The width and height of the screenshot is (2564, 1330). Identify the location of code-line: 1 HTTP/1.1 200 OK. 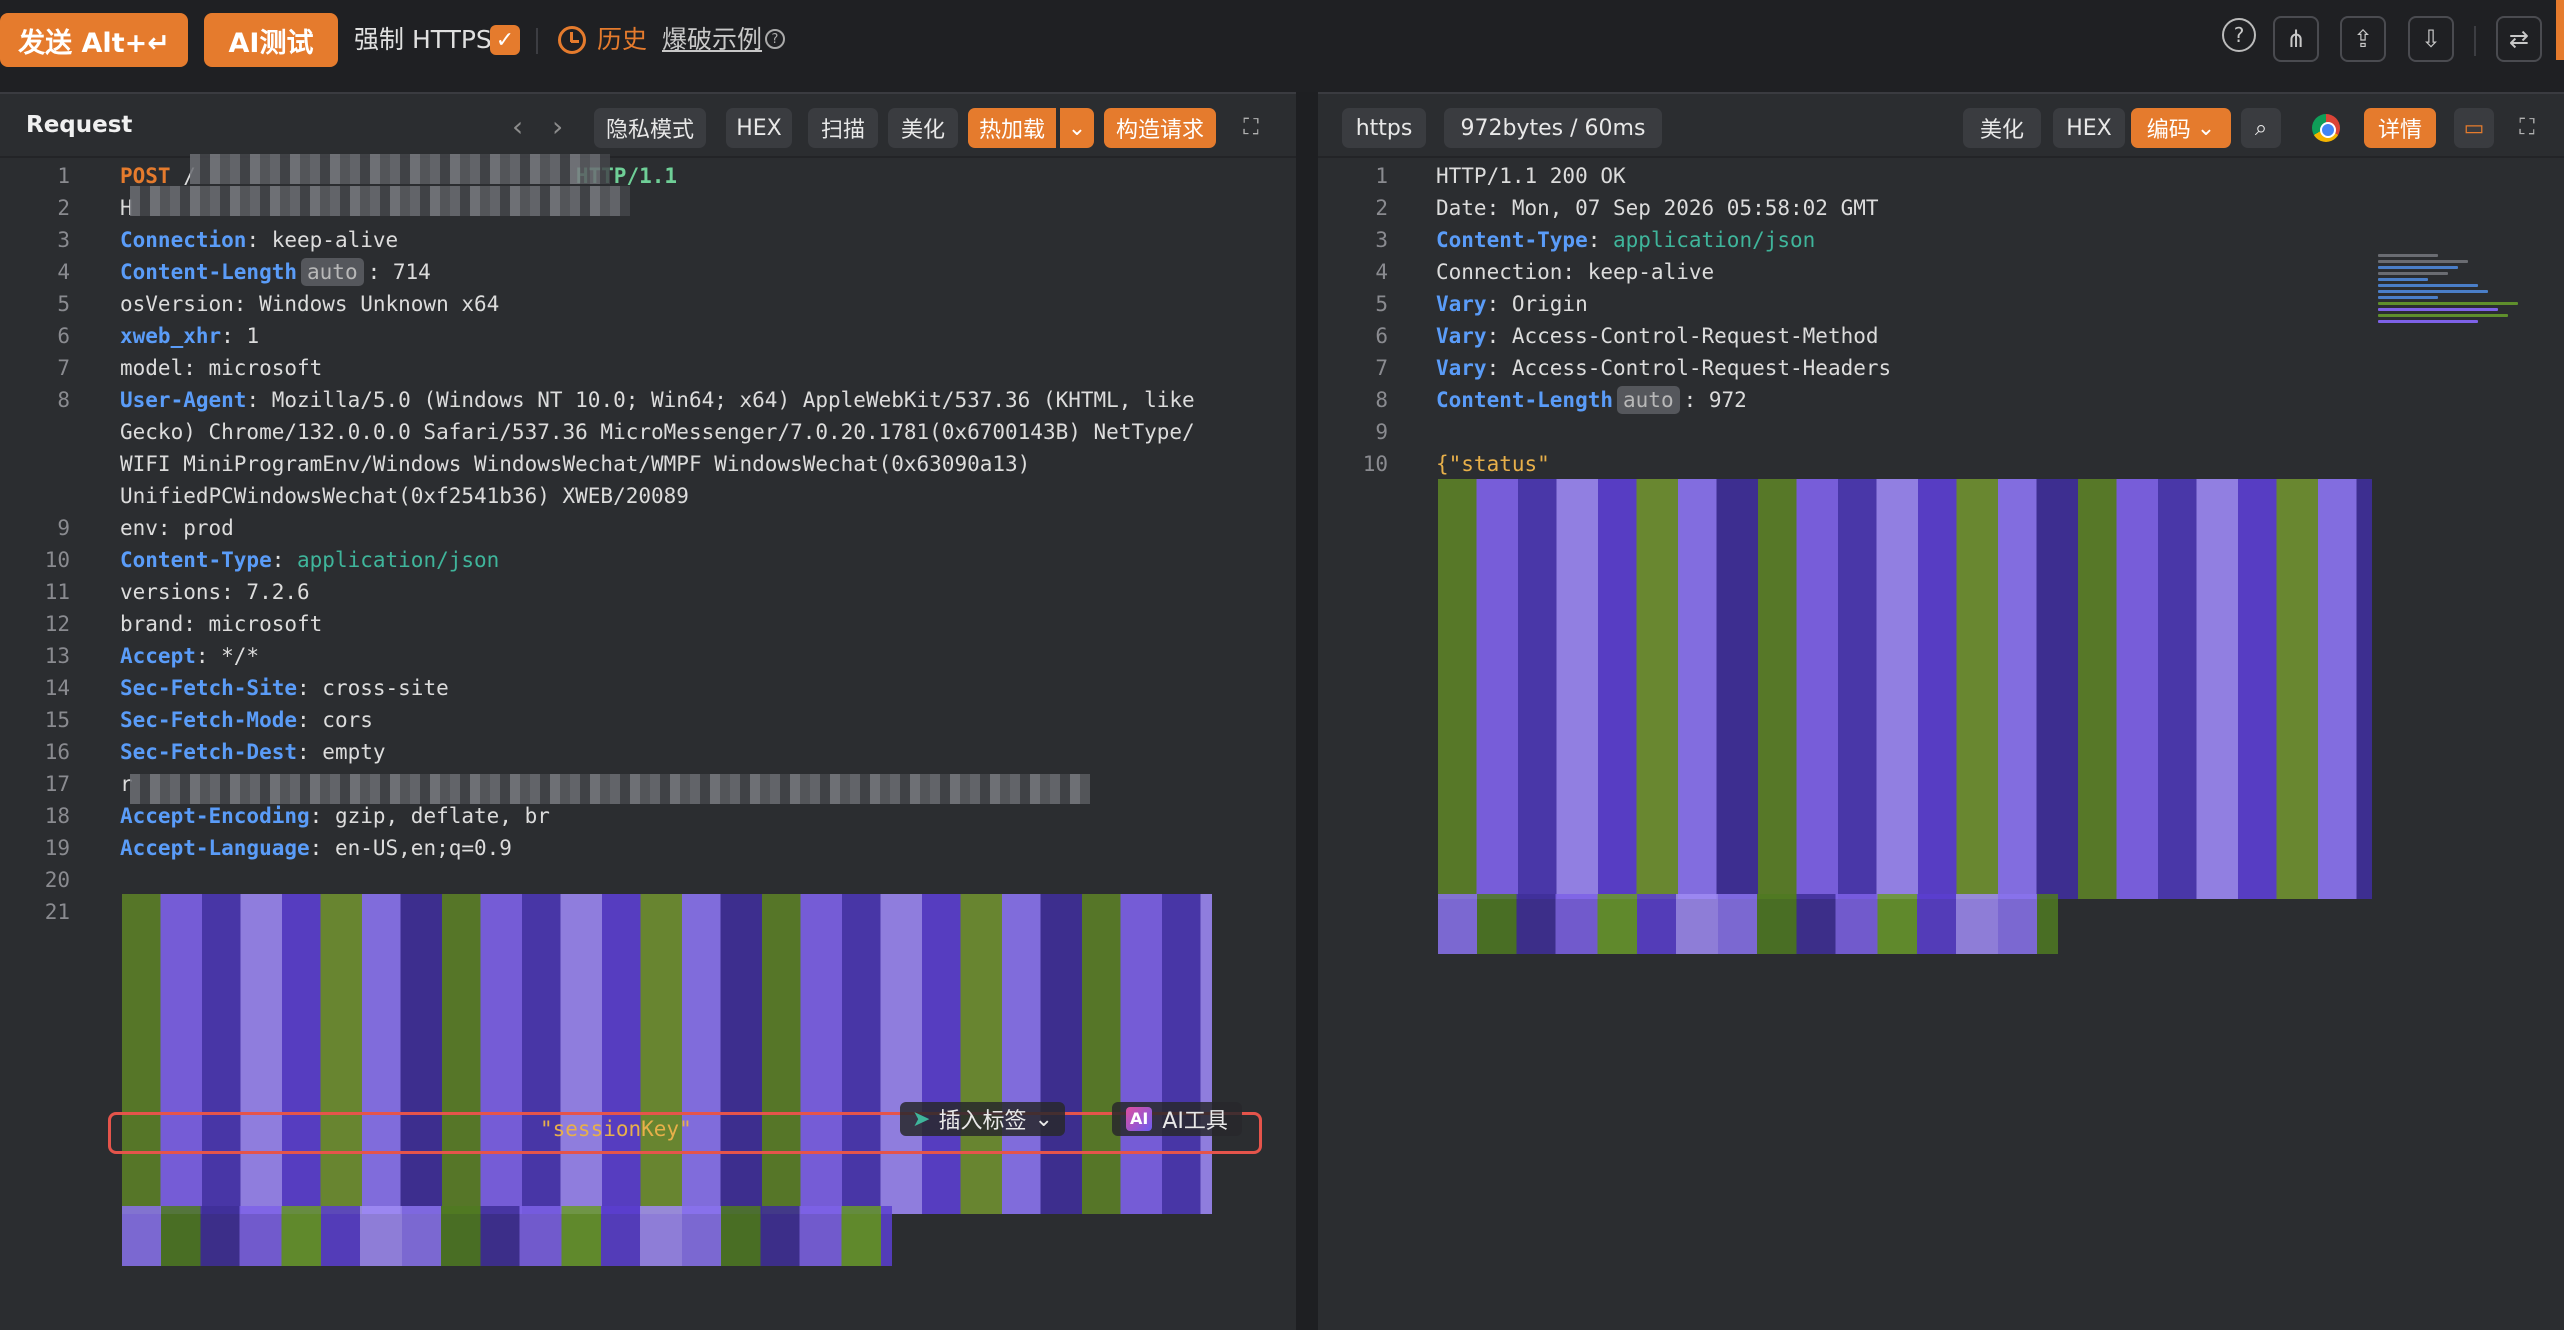
(1941, 176).